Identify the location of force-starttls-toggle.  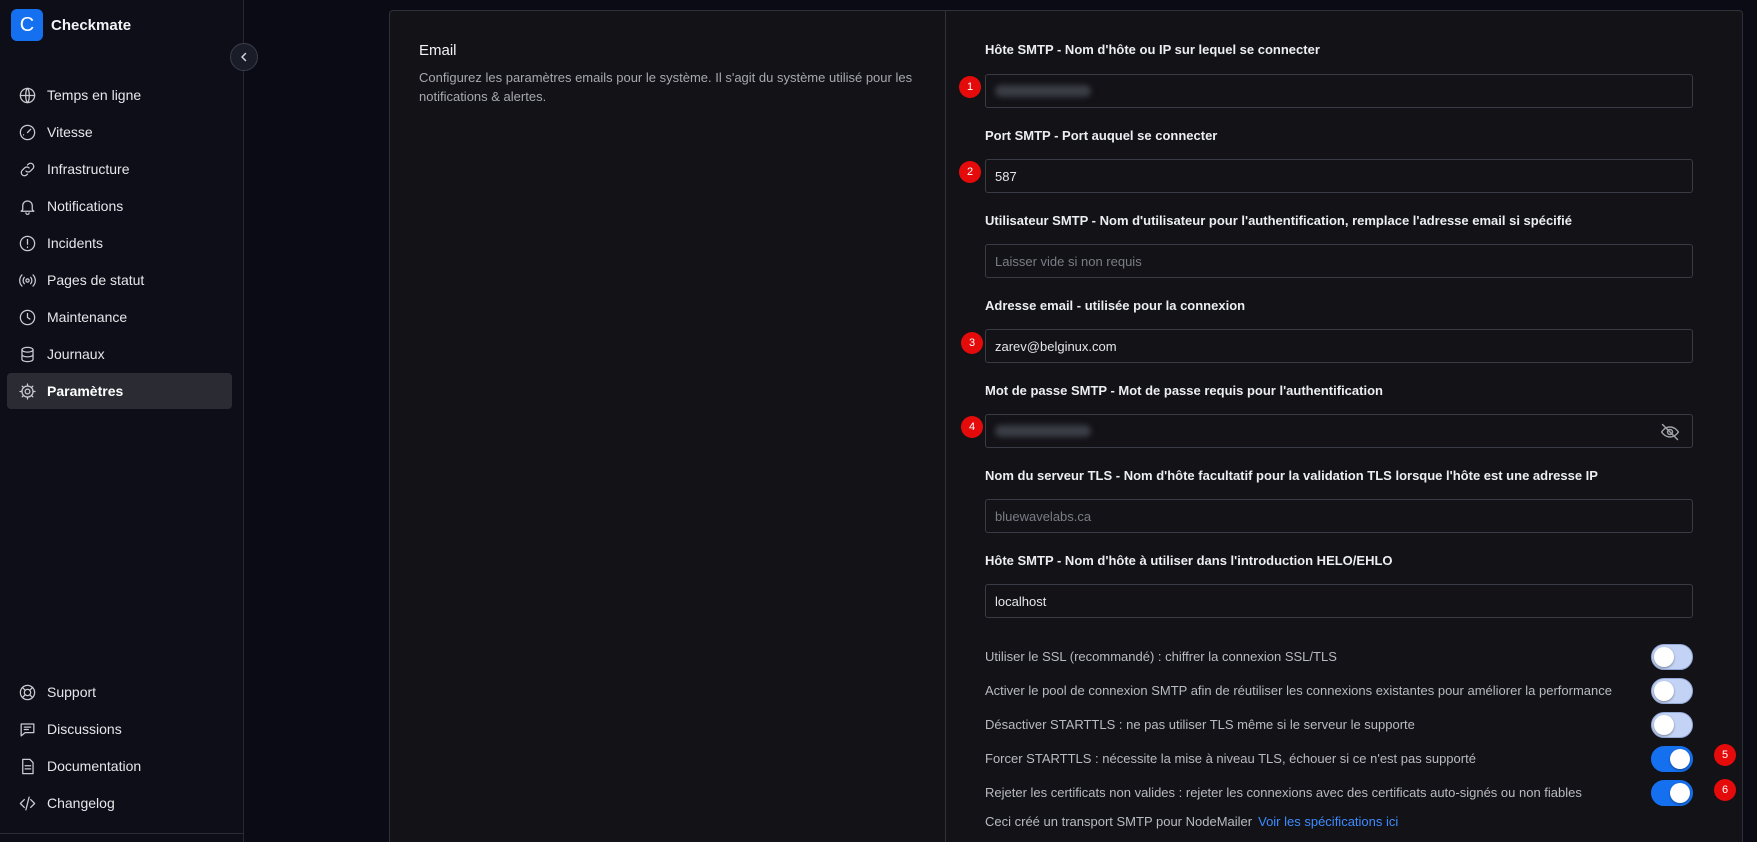
(1672, 759).